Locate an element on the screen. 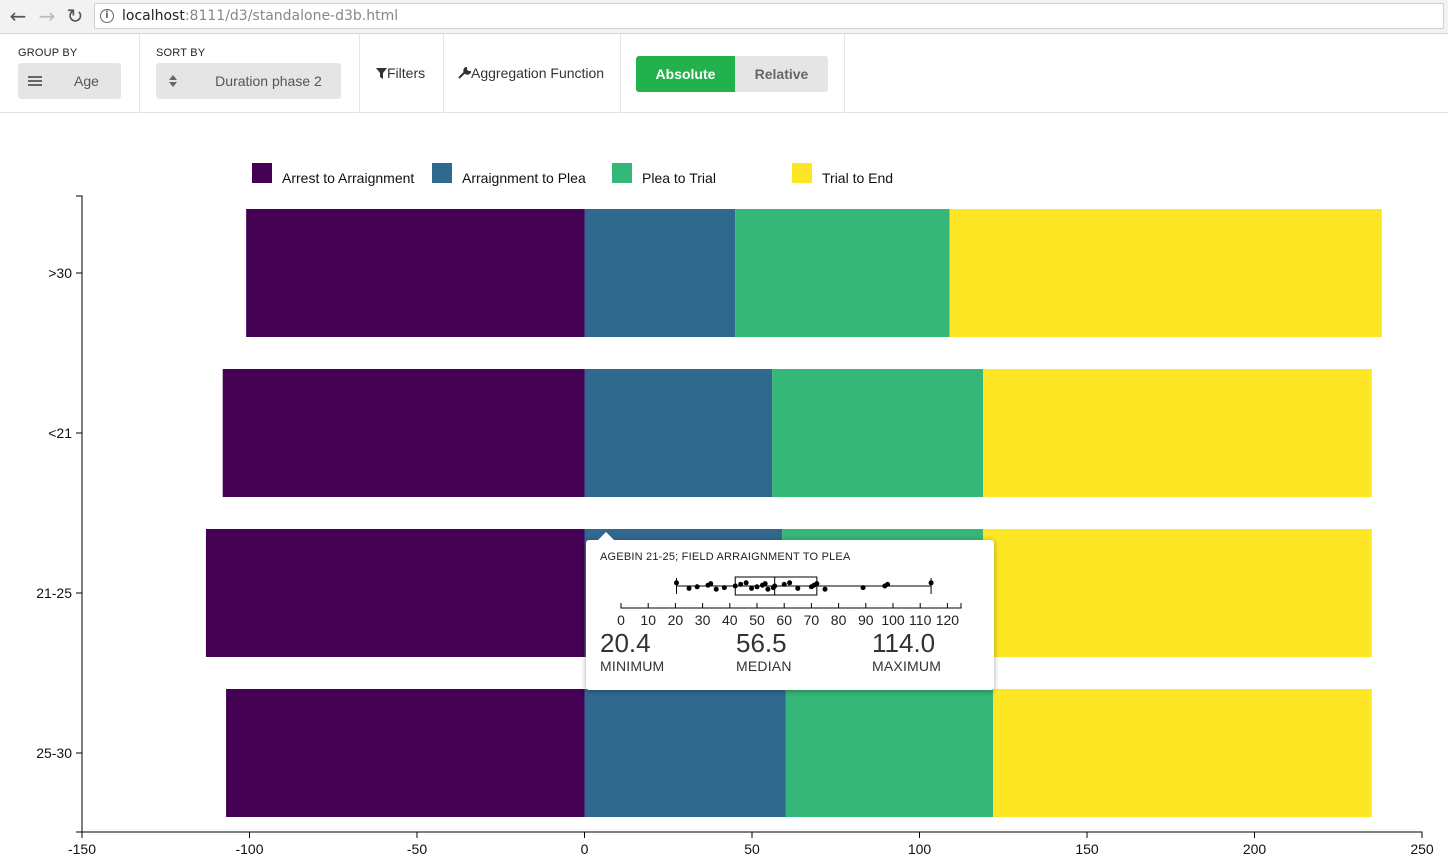 This screenshot has width=1448, height=867. stat-minimum: 20.4 MINIMUM is located at coordinates (632, 651).